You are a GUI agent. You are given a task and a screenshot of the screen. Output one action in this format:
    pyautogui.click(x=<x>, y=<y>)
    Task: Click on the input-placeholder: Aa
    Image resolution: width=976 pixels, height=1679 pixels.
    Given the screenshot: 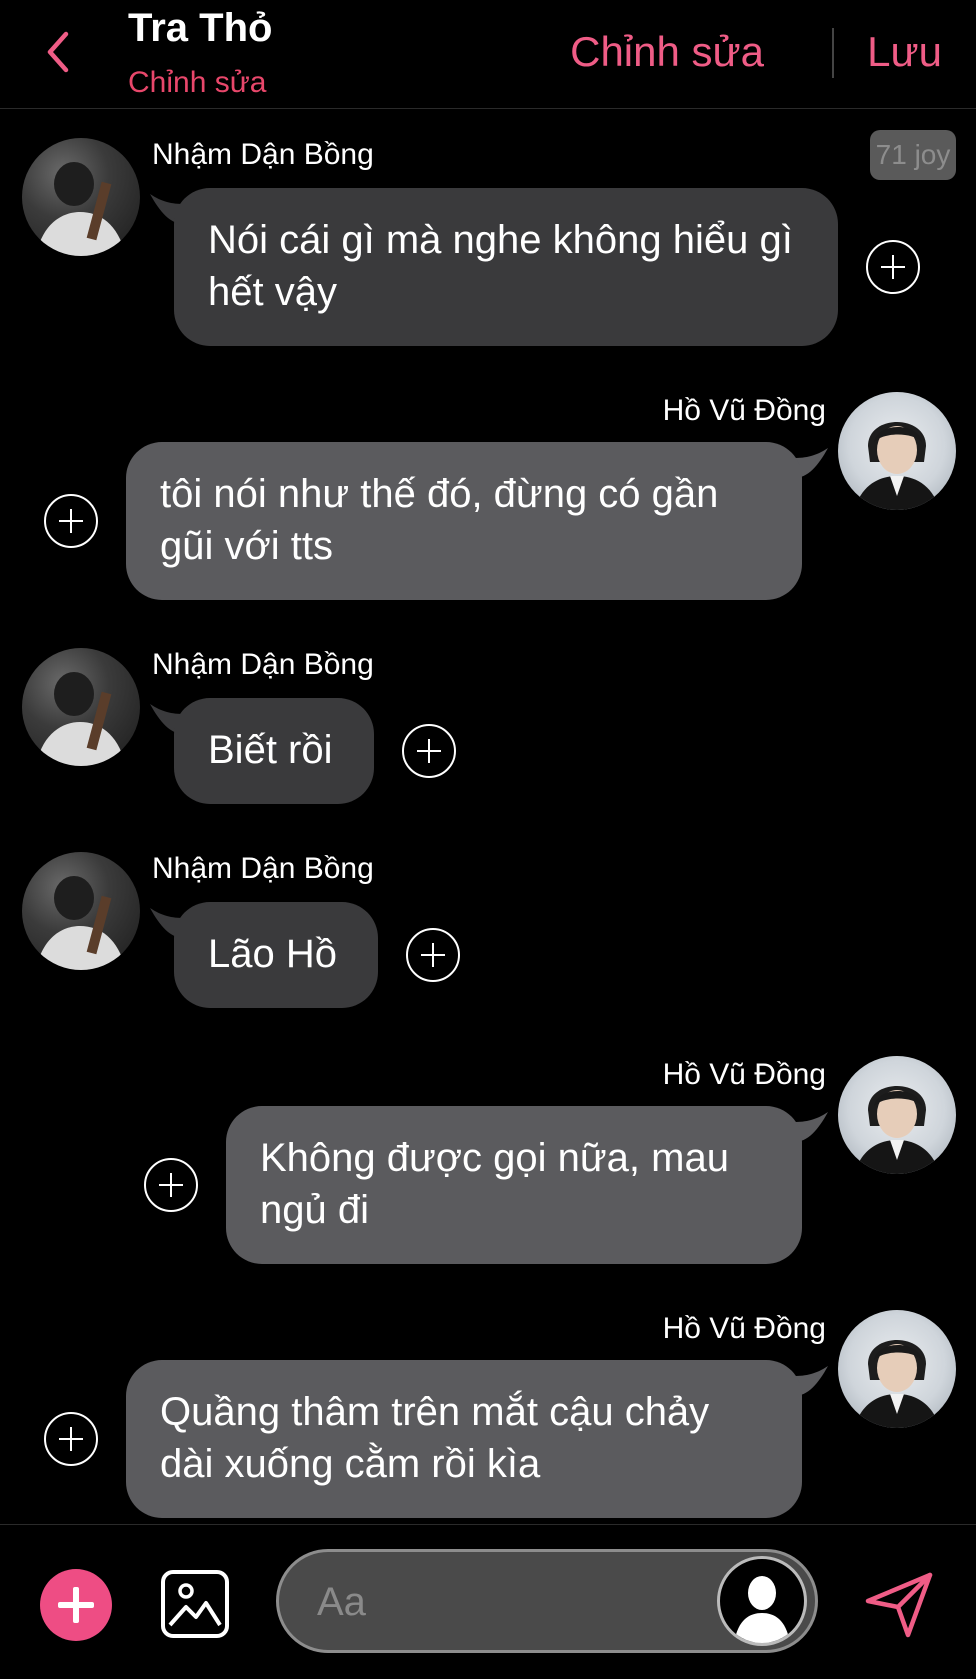 What is the action you would take?
    pyautogui.click(x=341, y=1602)
    